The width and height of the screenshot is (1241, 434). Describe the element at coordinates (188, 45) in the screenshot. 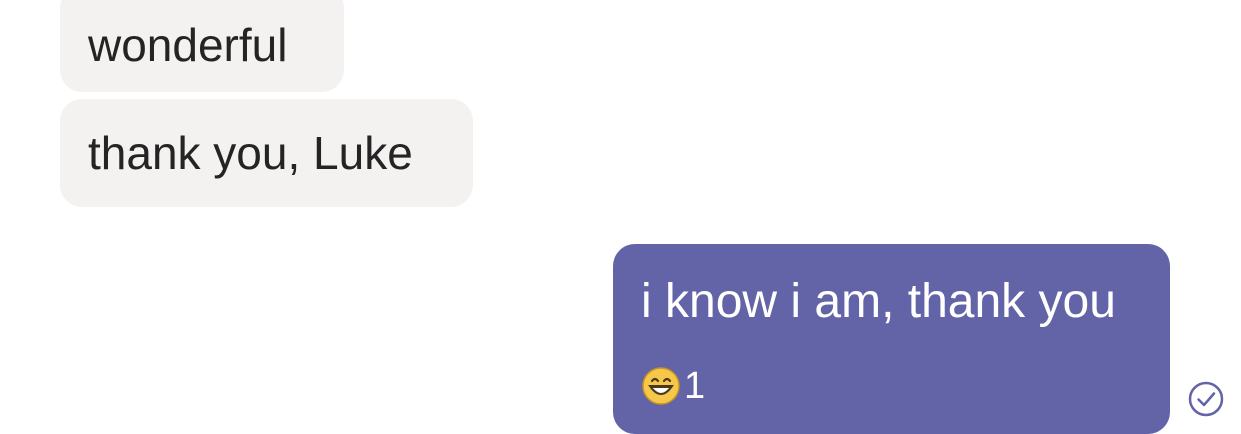

I see `message-text: wonderful` at that location.